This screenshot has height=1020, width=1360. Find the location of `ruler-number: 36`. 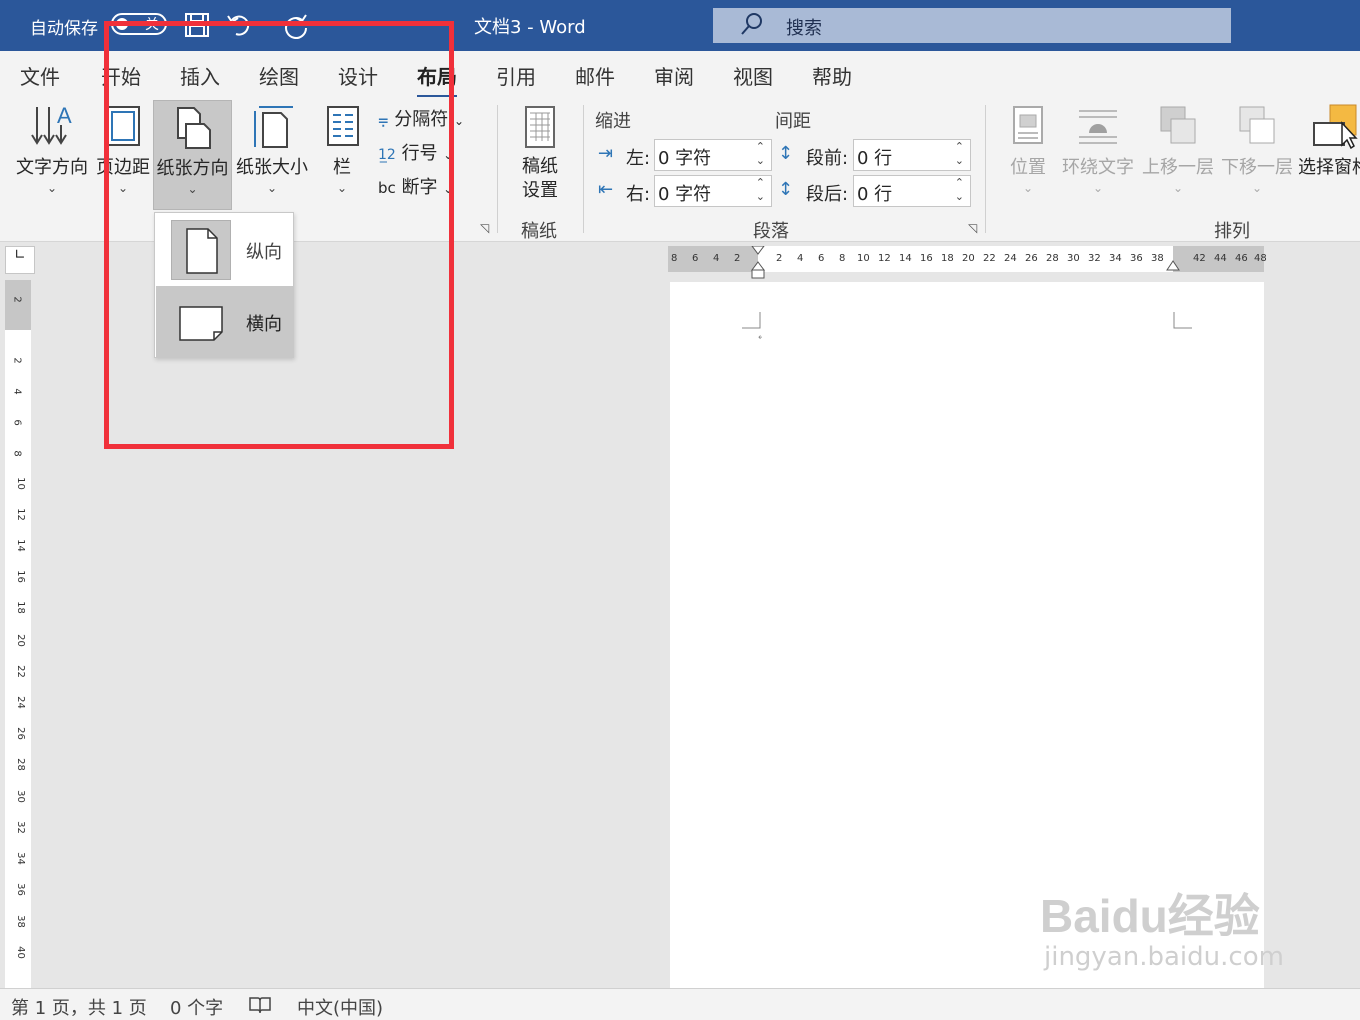

ruler-number: 36 is located at coordinates (20, 889).